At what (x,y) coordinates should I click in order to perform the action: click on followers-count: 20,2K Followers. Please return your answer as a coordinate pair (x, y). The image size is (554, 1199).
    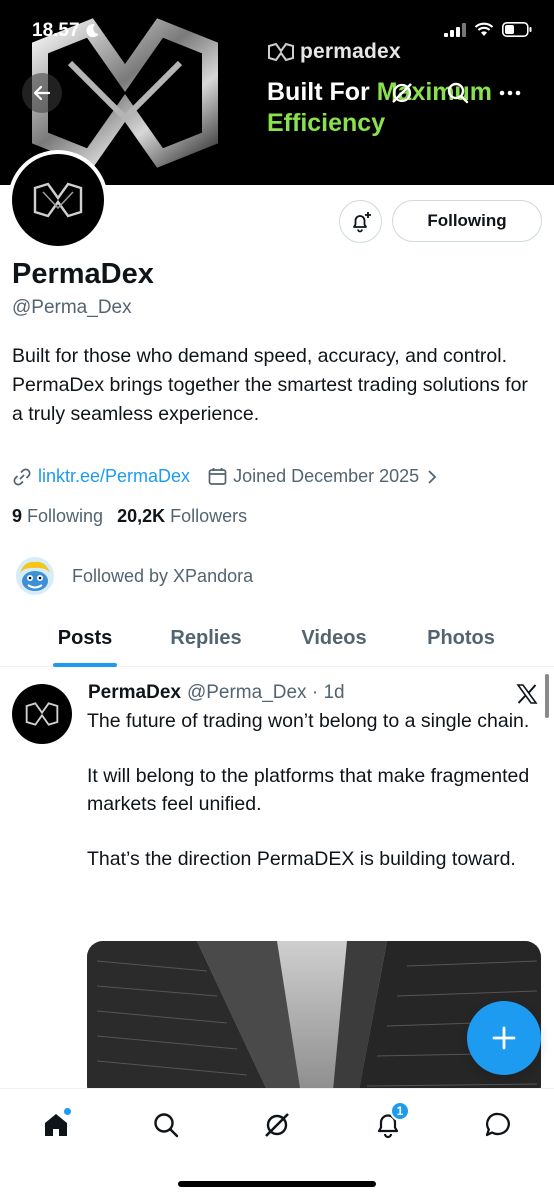
    Looking at the image, I should click on (182, 516).